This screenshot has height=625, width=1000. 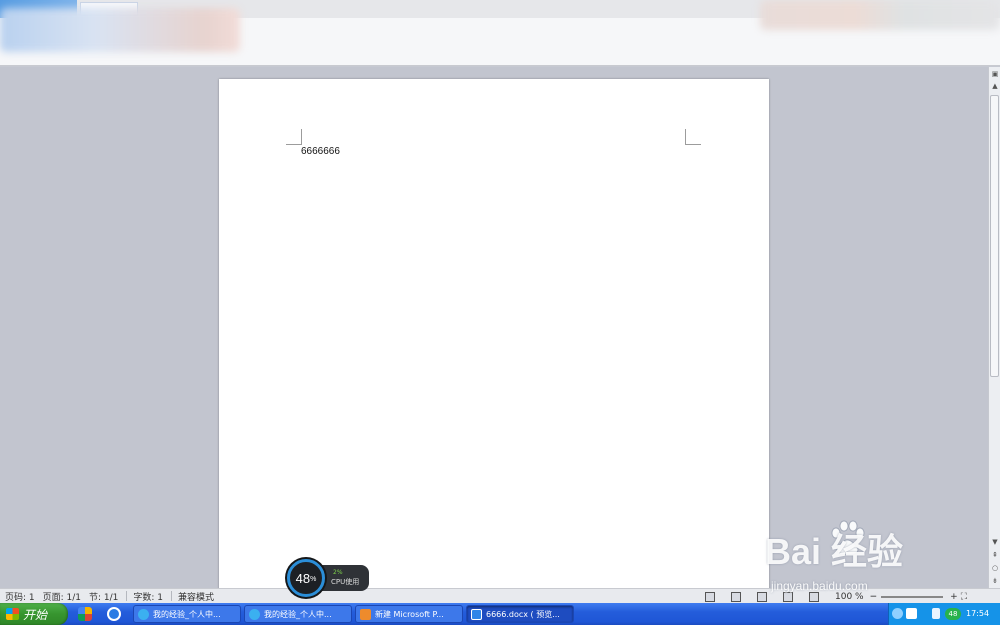 I want to click on network-icon, so click(x=897, y=613).